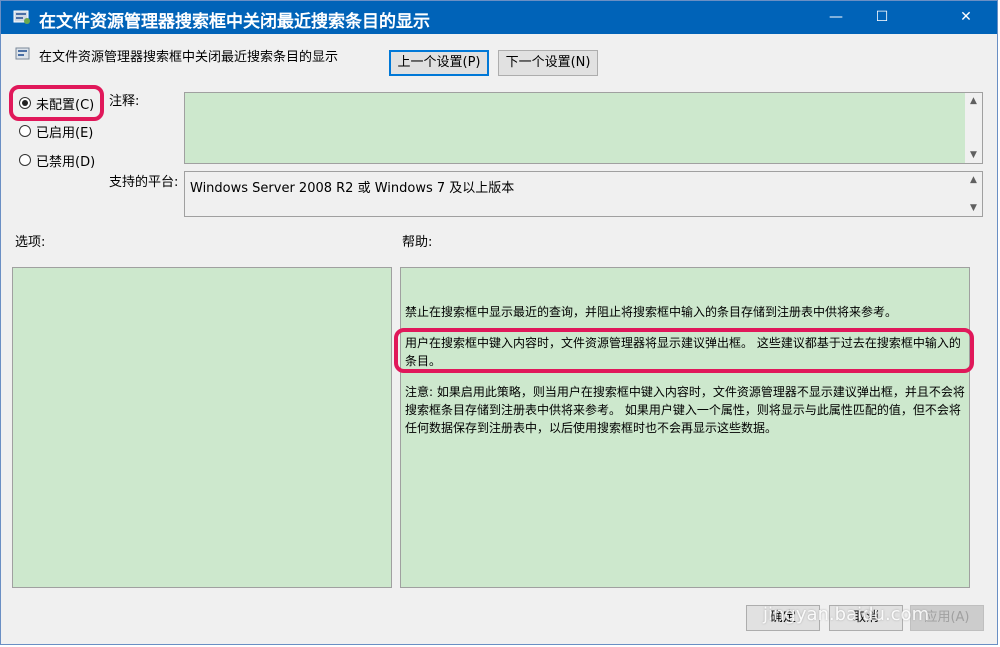 The width and height of the screenshot is (1000, 647). I want to click on highlight-help-paragraph, so click(684, 350).